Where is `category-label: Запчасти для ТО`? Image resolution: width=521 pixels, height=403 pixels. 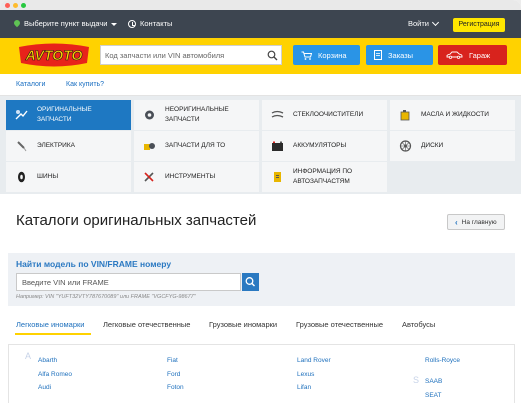 category-label: Запчасти для ТО is located at coordinates (195, 145).